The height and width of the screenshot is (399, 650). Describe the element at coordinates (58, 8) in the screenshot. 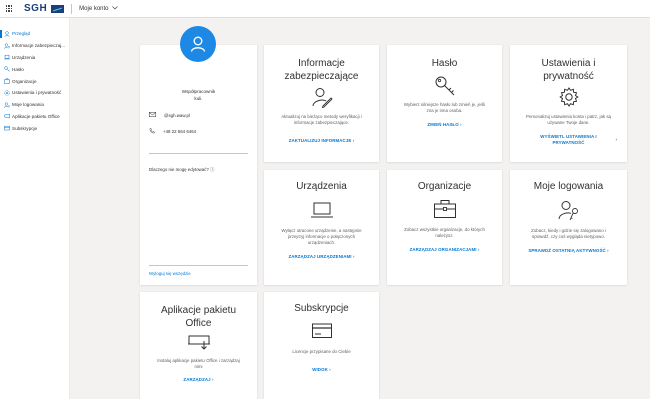

I see `org-logo-mark` at that location.